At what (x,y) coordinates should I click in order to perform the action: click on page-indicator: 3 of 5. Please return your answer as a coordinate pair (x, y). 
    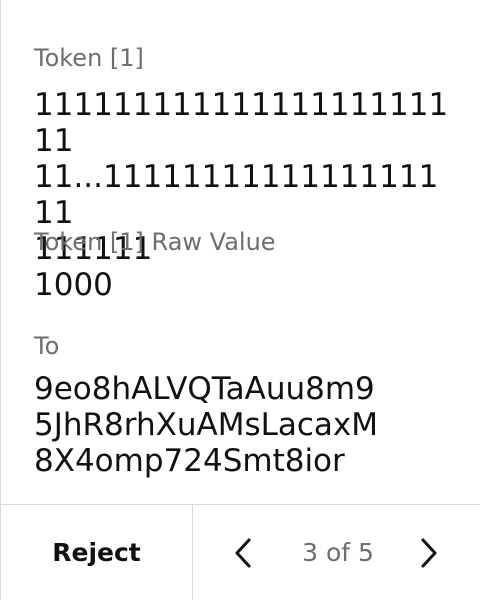
    Looking at the image, I should click on (338, 552).